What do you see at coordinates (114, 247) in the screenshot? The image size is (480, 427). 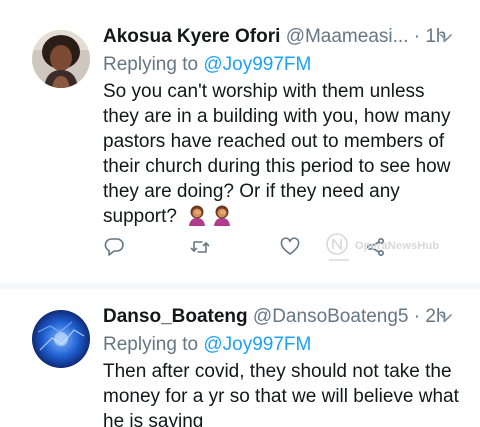 I see `reply-icon` at bounding box center [114, 247].